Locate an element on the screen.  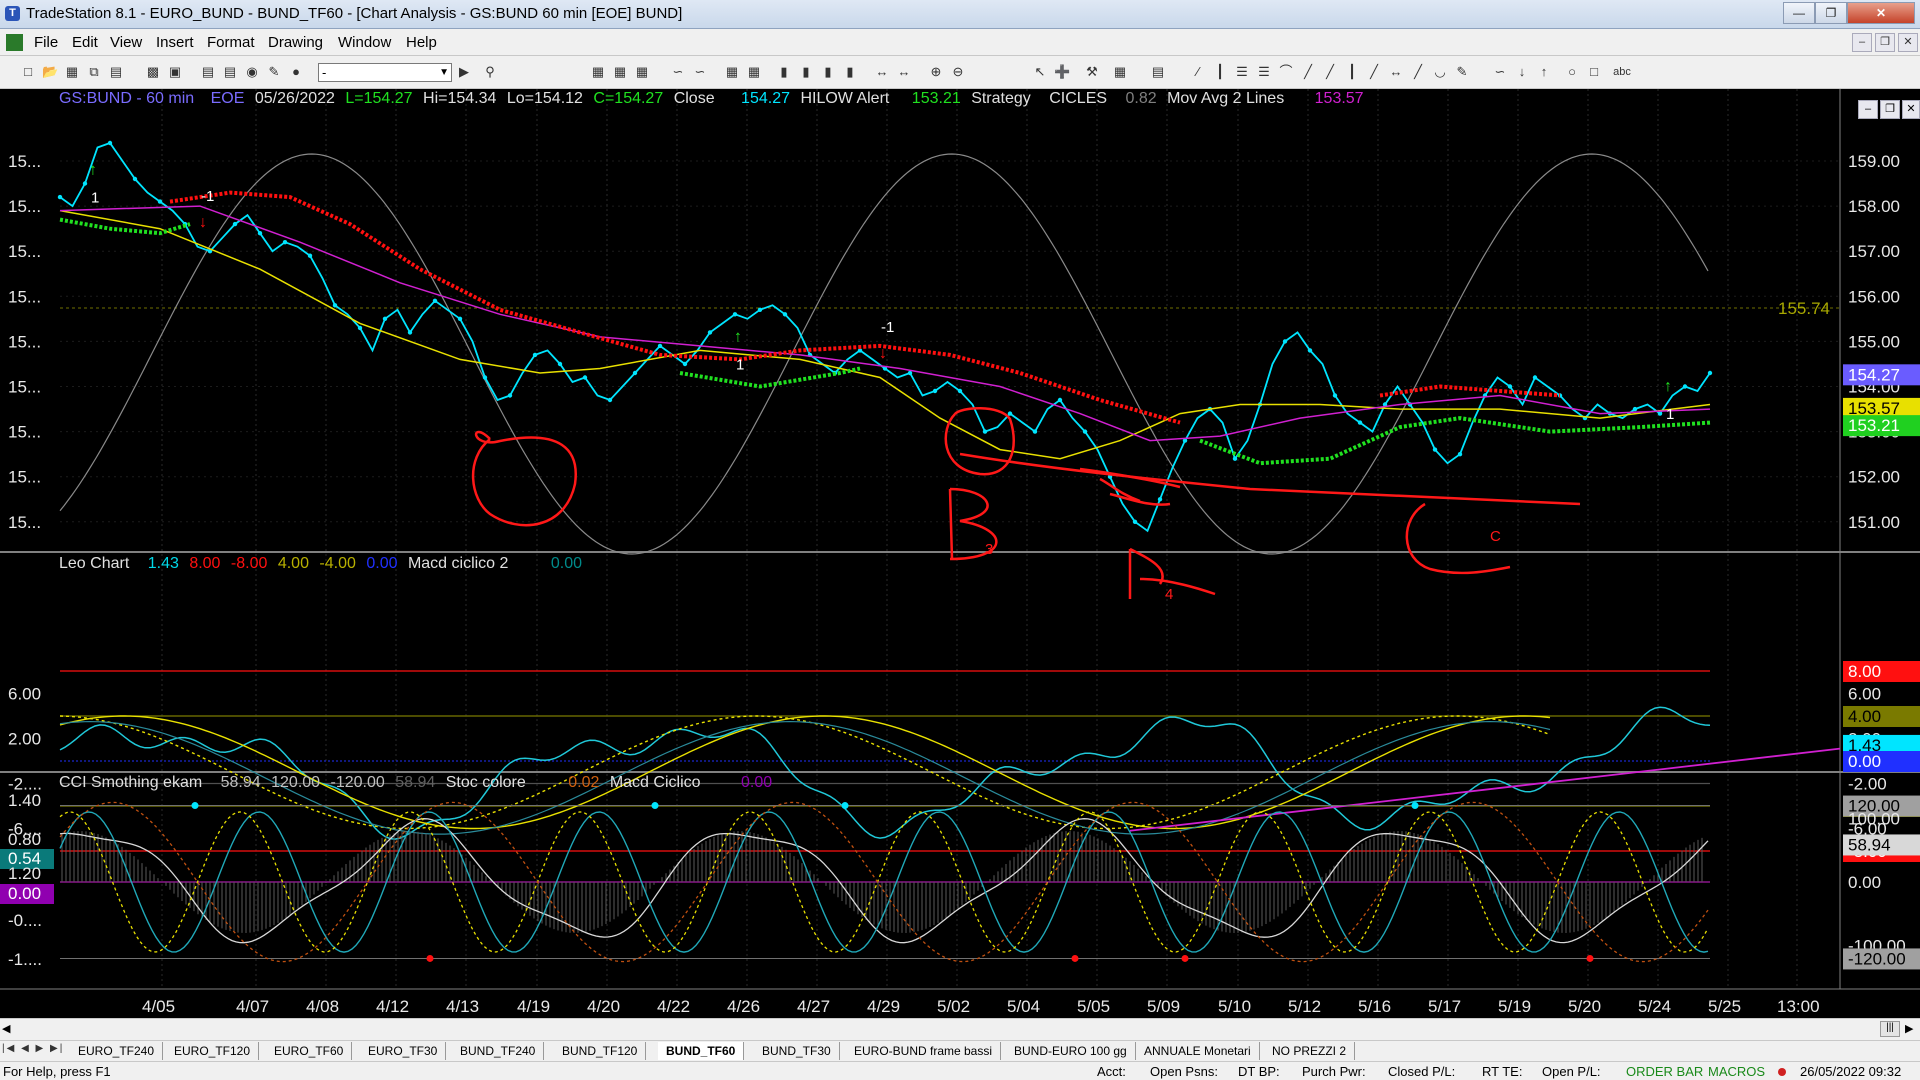
print-preview-icon: ▣ is located at coordinates (175, 72).